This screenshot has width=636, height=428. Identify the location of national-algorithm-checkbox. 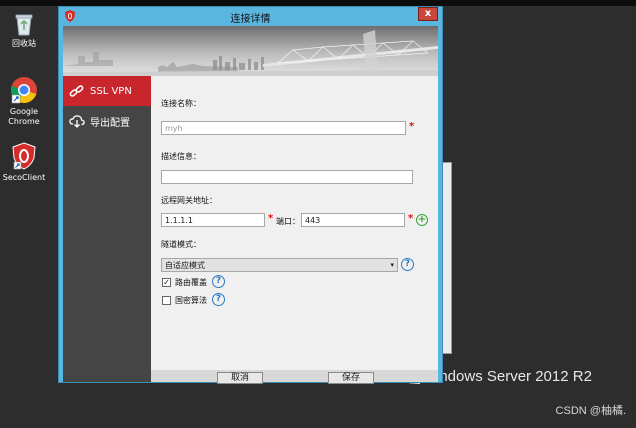
(166, 300).